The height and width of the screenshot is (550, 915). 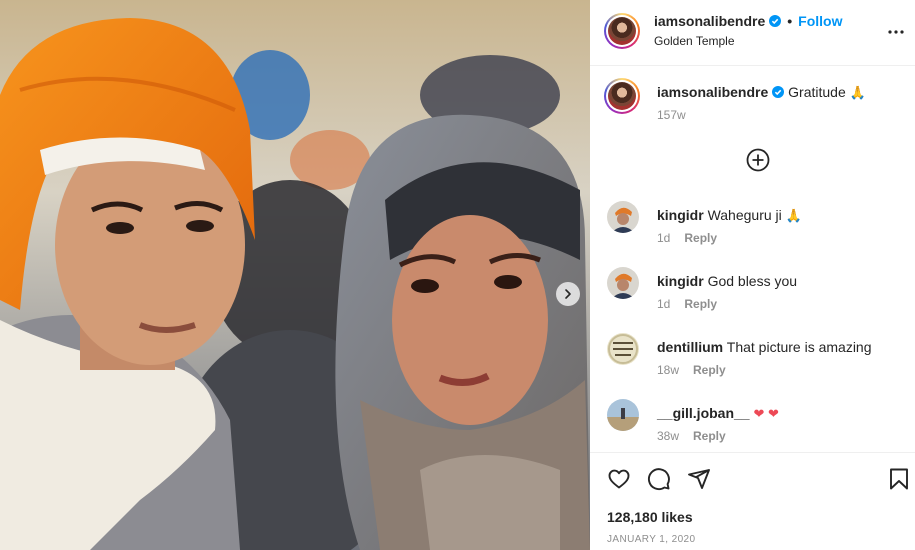 I want to click on comment-text: God bless you, so click(x=752, y=281).